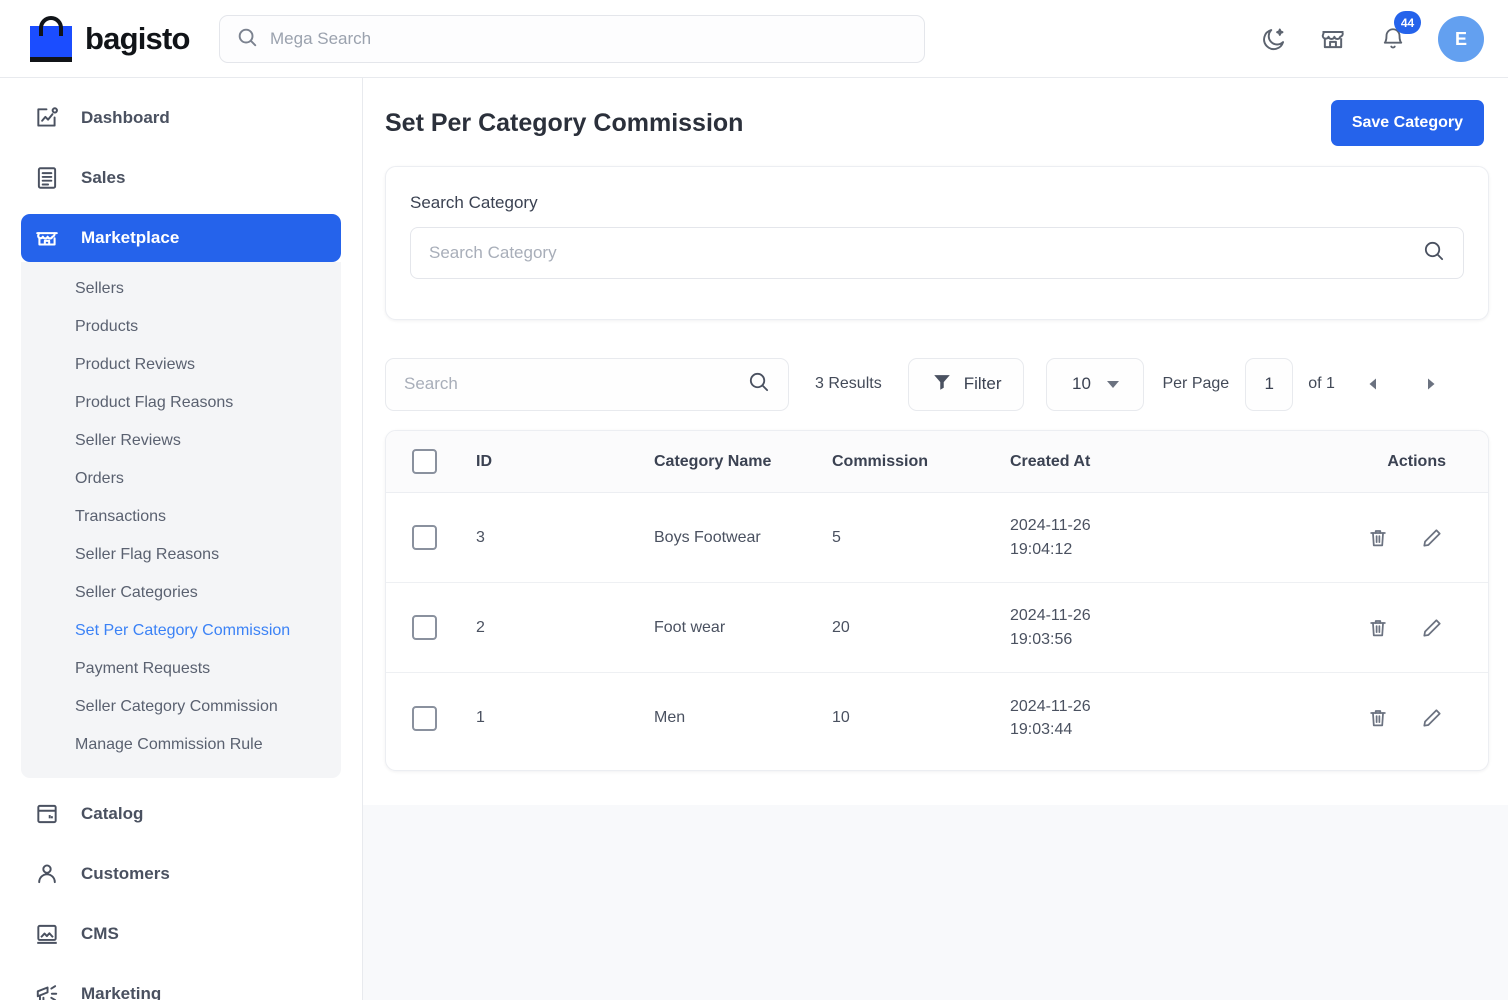 This screenshot has height=1000, width=1508. Describe the element at coordinates (181, 178) in the screenshot. I see `sidebar-item-sales: Sales` at that location.